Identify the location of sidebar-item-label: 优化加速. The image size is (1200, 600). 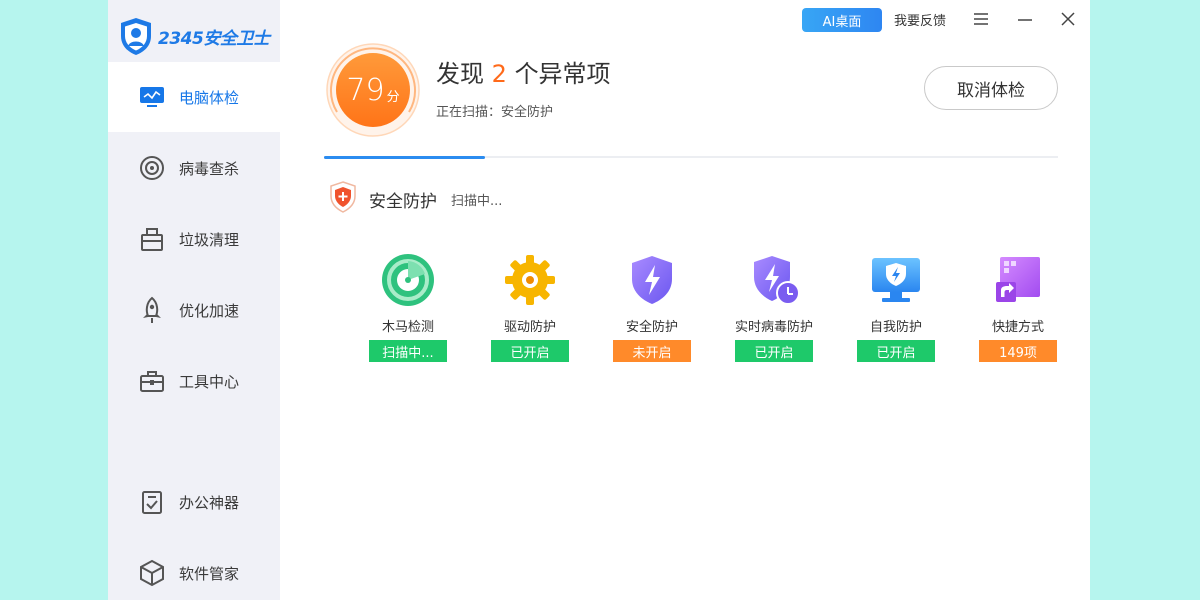
(209, 310).